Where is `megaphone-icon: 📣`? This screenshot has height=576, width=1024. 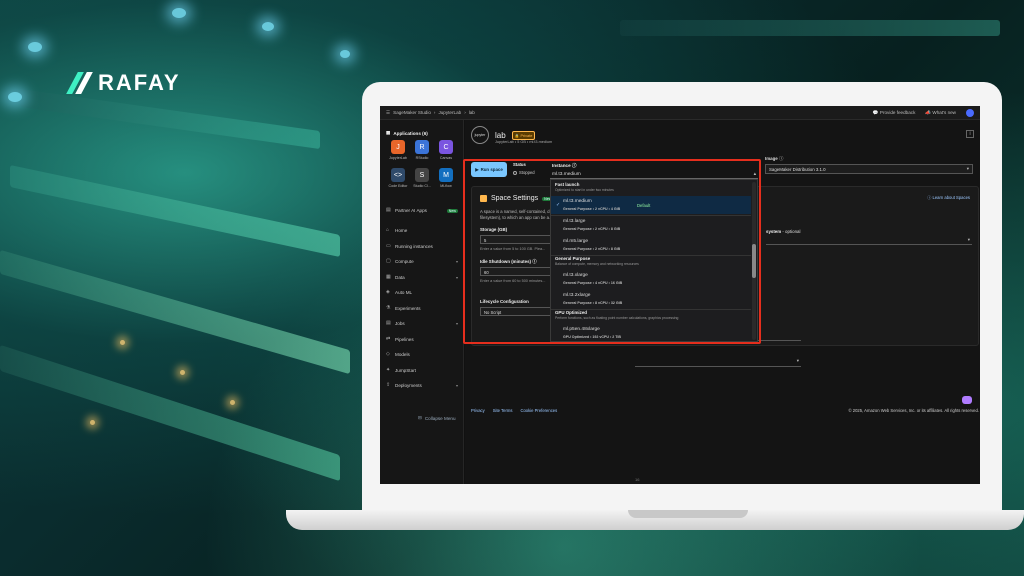 megaphone-icon: 📣 is located at coordinates (928, 112).